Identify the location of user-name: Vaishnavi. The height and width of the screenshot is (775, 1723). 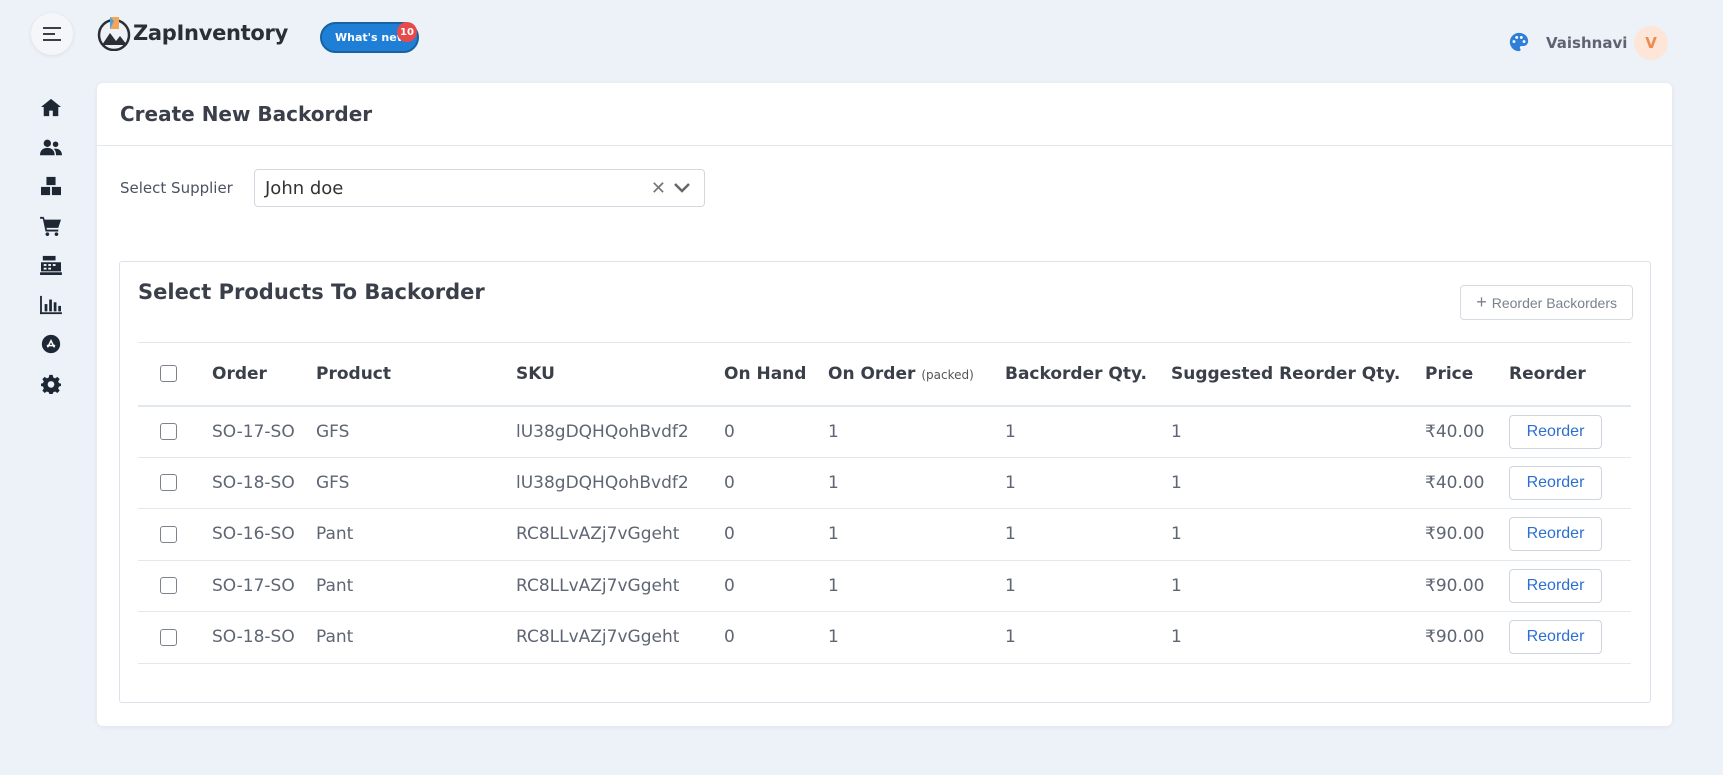
(1586, 43).